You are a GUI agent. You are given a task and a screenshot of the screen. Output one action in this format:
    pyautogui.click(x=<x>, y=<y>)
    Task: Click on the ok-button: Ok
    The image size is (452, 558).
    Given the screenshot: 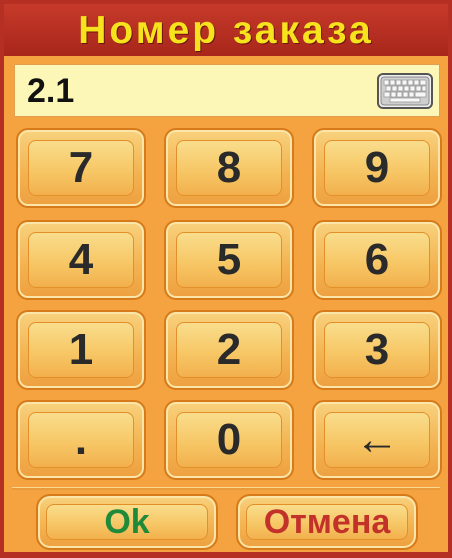 What is the action you would take?
    pyautogui.click(x=127, y=522)
    